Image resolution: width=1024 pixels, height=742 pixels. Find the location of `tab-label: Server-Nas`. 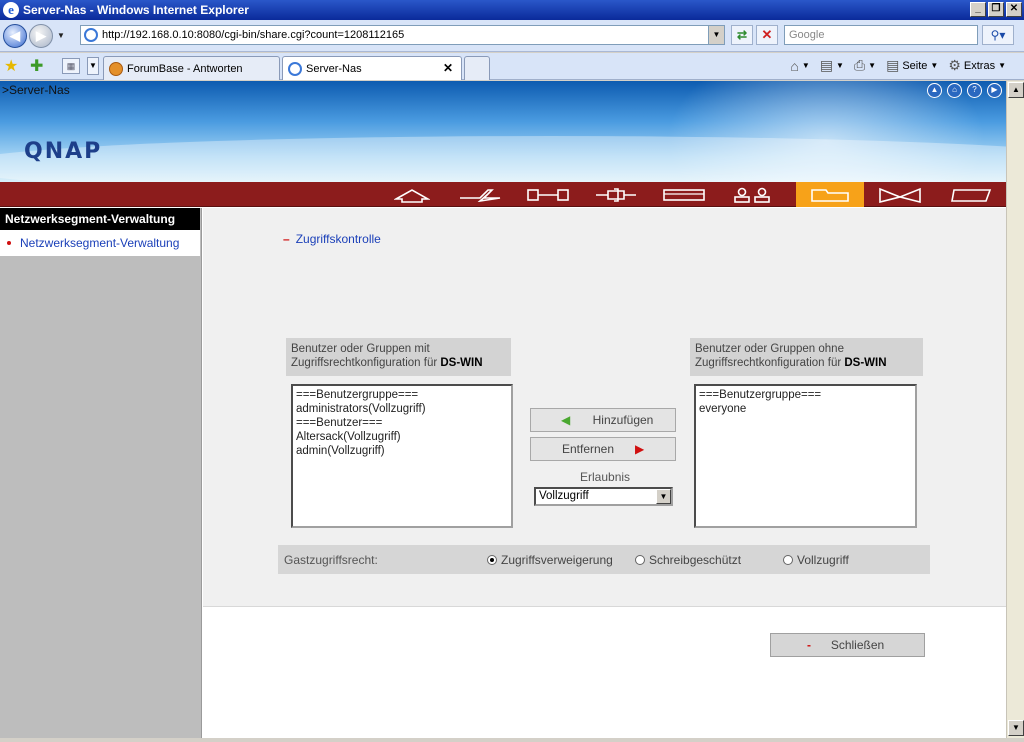

tab-label: Server-Nas is located at coordinates (334, 68).